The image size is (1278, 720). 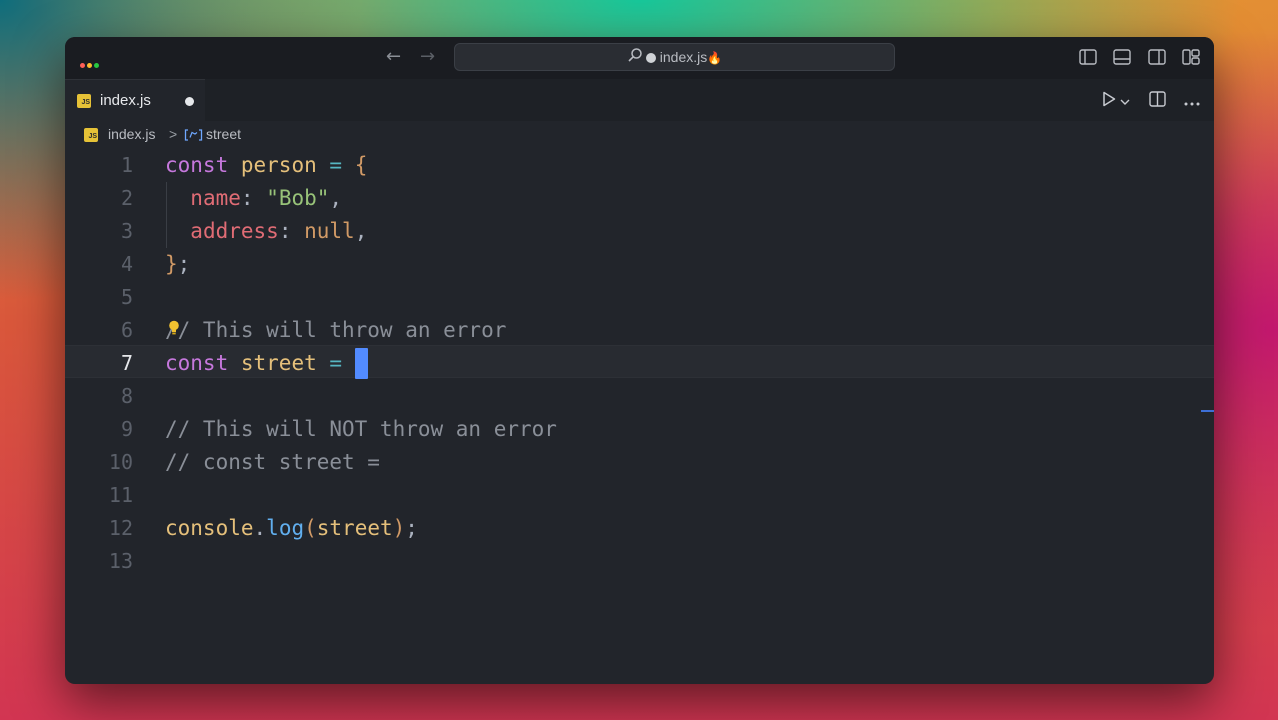 What do you see at coordinates (120, 528) in the screenshot?
I see `line-number: 12` at bounding box center [120, 528].